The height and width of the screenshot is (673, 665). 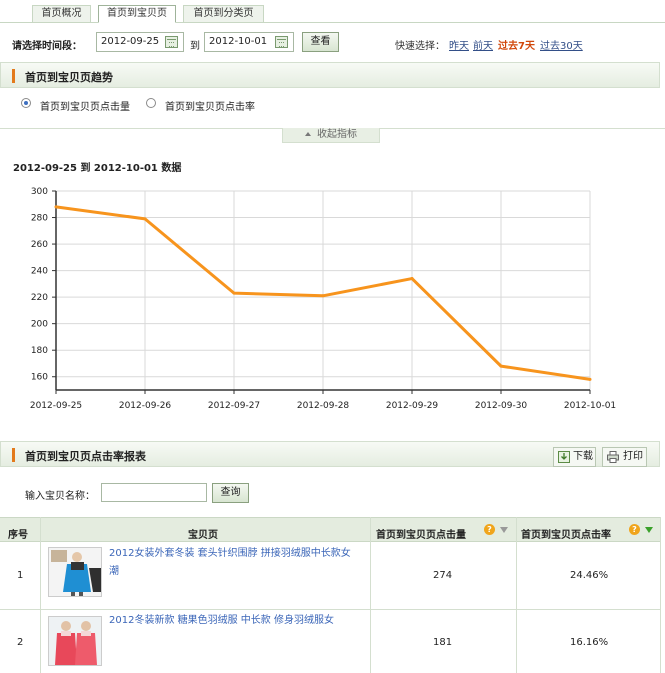 I want to click on print-button: 打印, so click(x=624, y=457).